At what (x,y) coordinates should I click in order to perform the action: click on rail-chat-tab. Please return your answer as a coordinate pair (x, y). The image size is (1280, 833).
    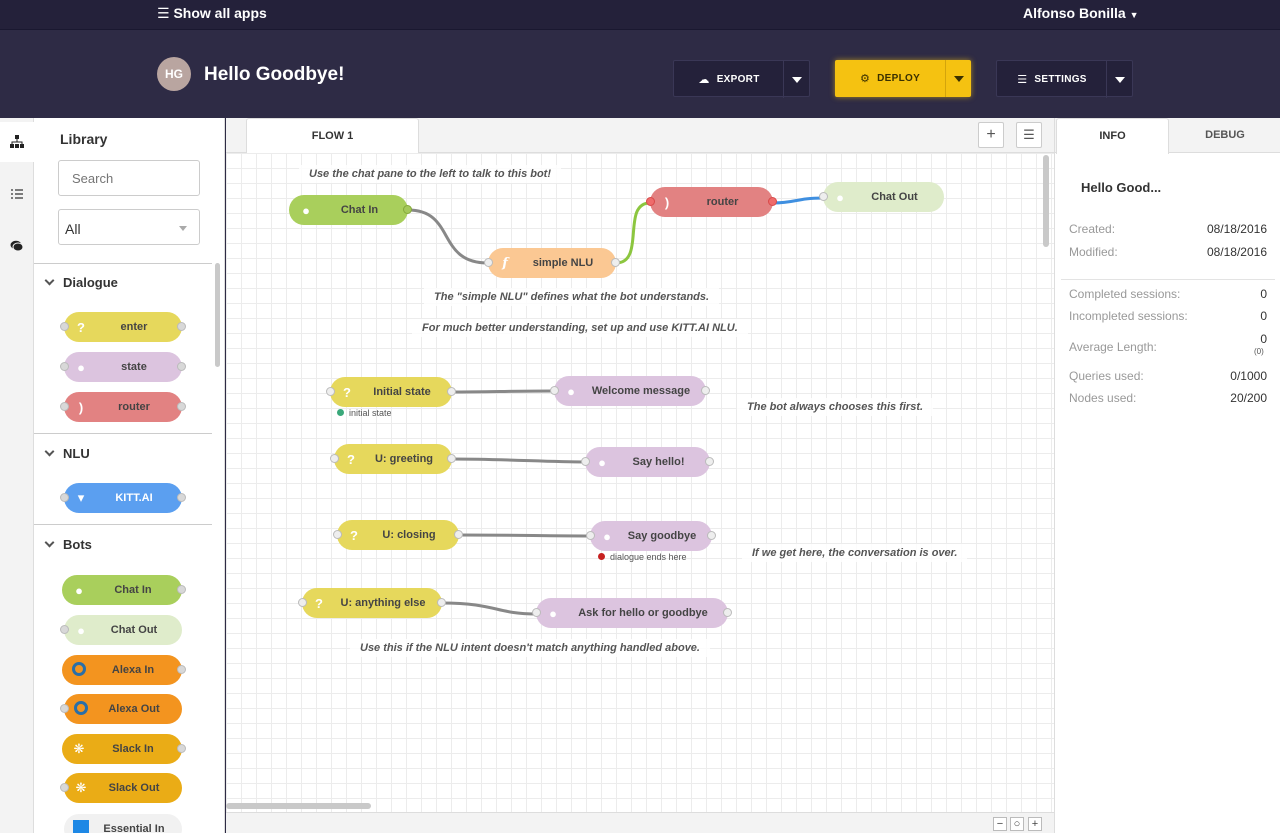
    Looking at the image, I should click on (17, 246).